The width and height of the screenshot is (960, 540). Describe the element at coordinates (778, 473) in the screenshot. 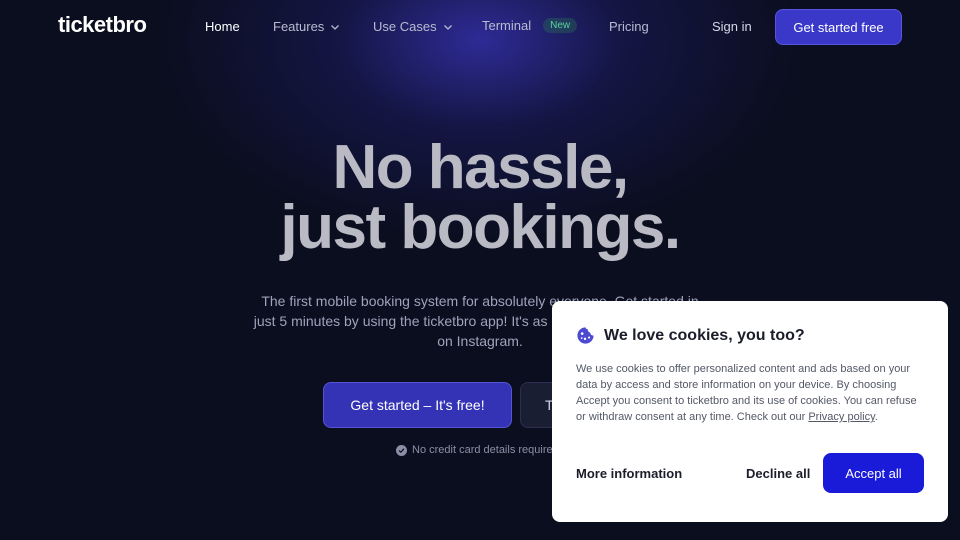

I see `decline-all-button: Decline all` at that location.